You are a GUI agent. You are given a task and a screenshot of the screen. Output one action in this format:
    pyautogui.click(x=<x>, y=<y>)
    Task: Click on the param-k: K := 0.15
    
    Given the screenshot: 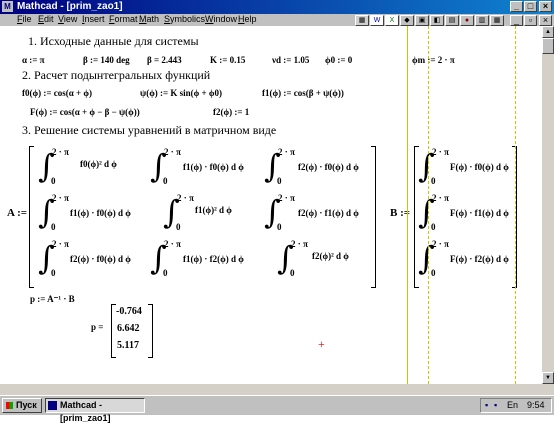 What is the action you would take?
    pyautogui.click(x=227, y=60)
    